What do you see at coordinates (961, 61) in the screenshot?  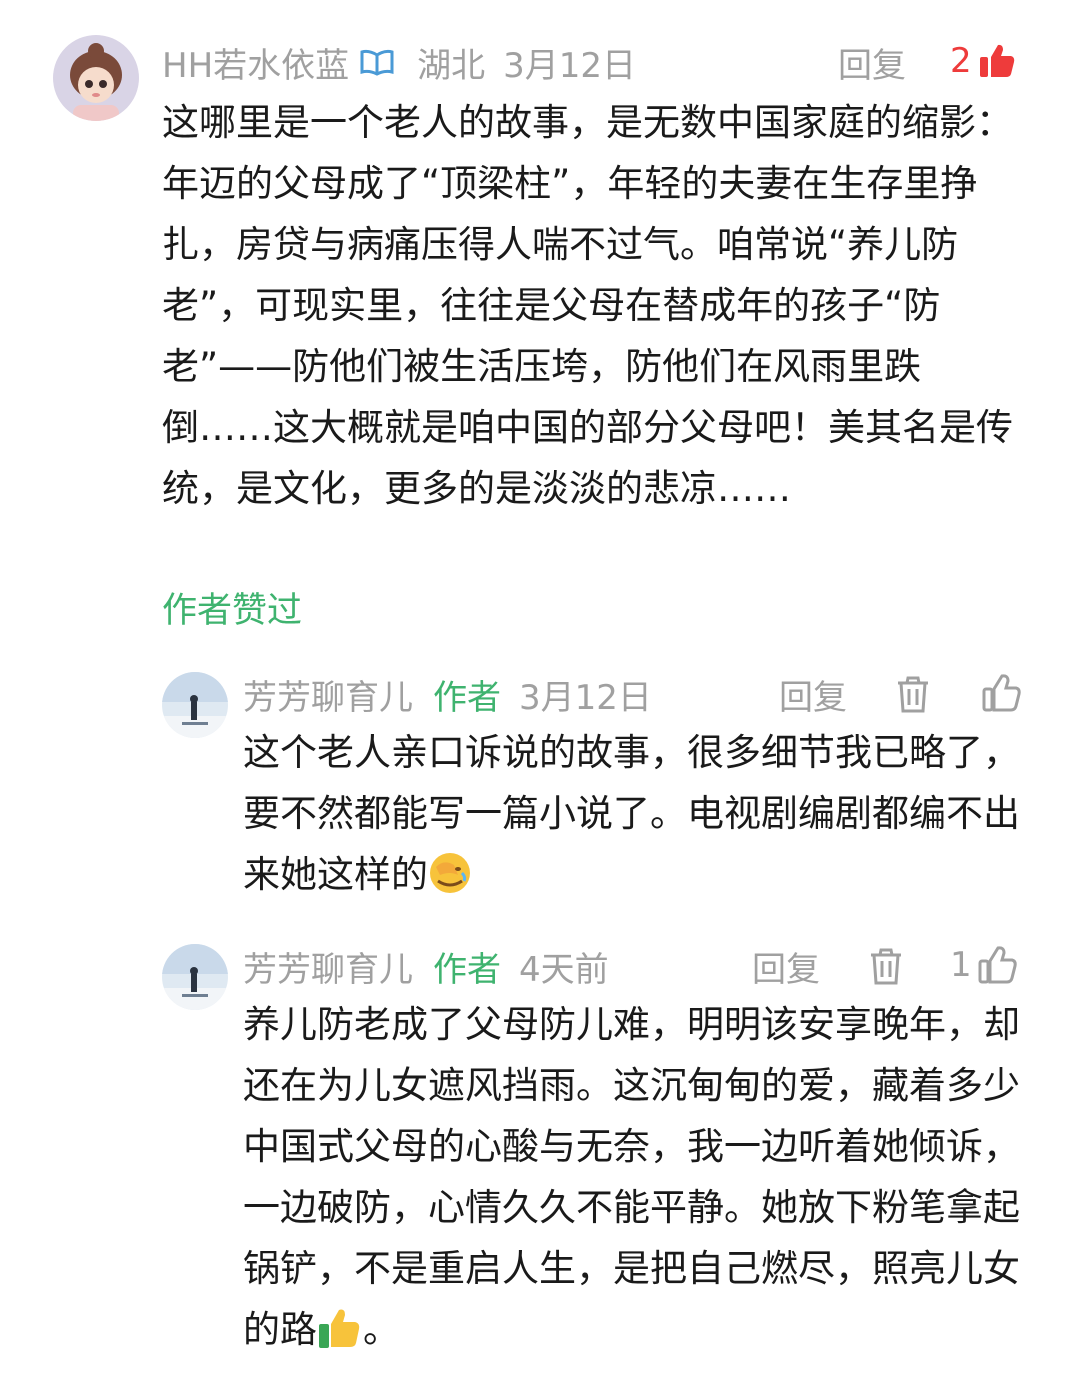 I see `like-count: 2` at bounding box center [961, 61].